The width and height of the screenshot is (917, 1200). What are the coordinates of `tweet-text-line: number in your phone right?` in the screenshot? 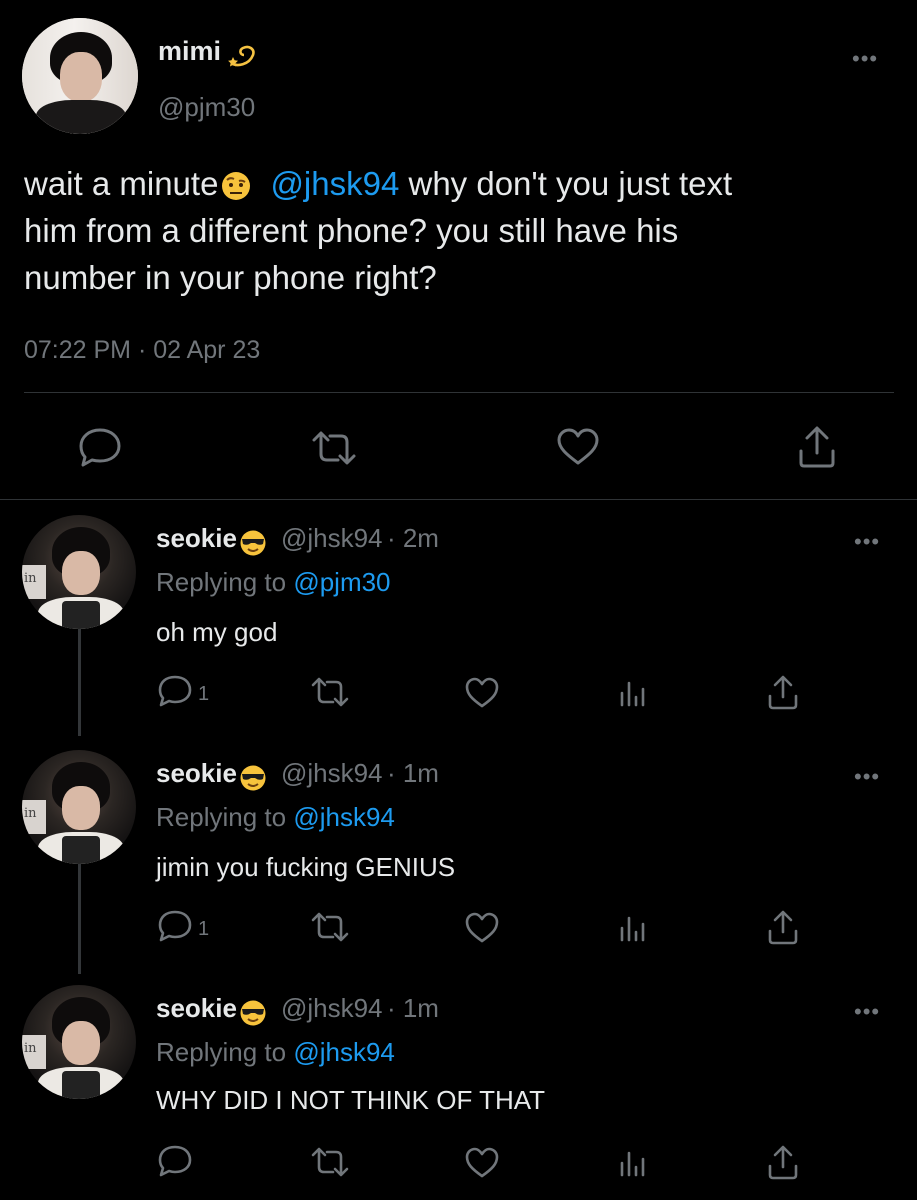 It's located at (230, 277).